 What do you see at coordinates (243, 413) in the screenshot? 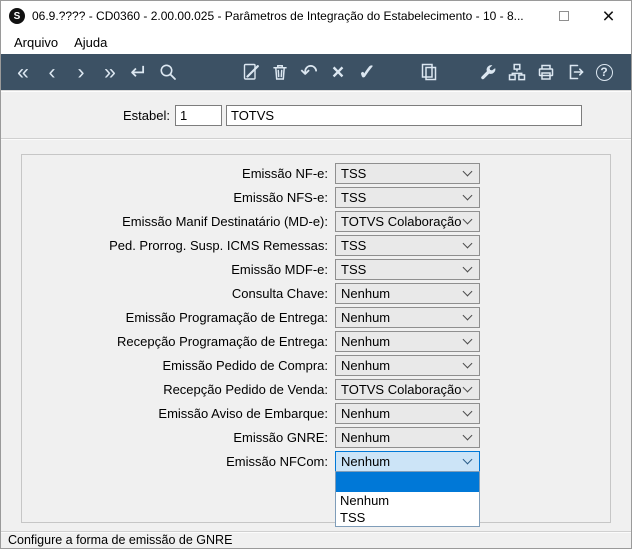
I see `field-label: Emissão Aviso de Embarque:` at bounding box center [243, 413].